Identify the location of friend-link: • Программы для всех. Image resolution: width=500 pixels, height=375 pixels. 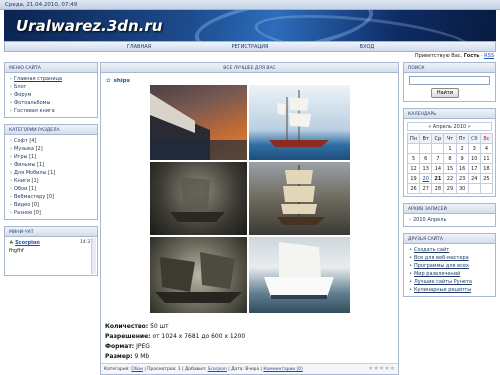
(449, 266).